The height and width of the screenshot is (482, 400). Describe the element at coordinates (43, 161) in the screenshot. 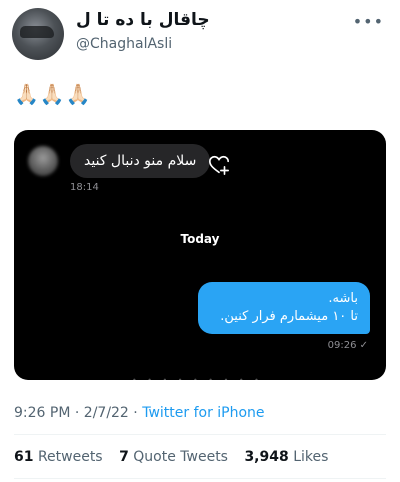

I see `contact-avatar` at that location.